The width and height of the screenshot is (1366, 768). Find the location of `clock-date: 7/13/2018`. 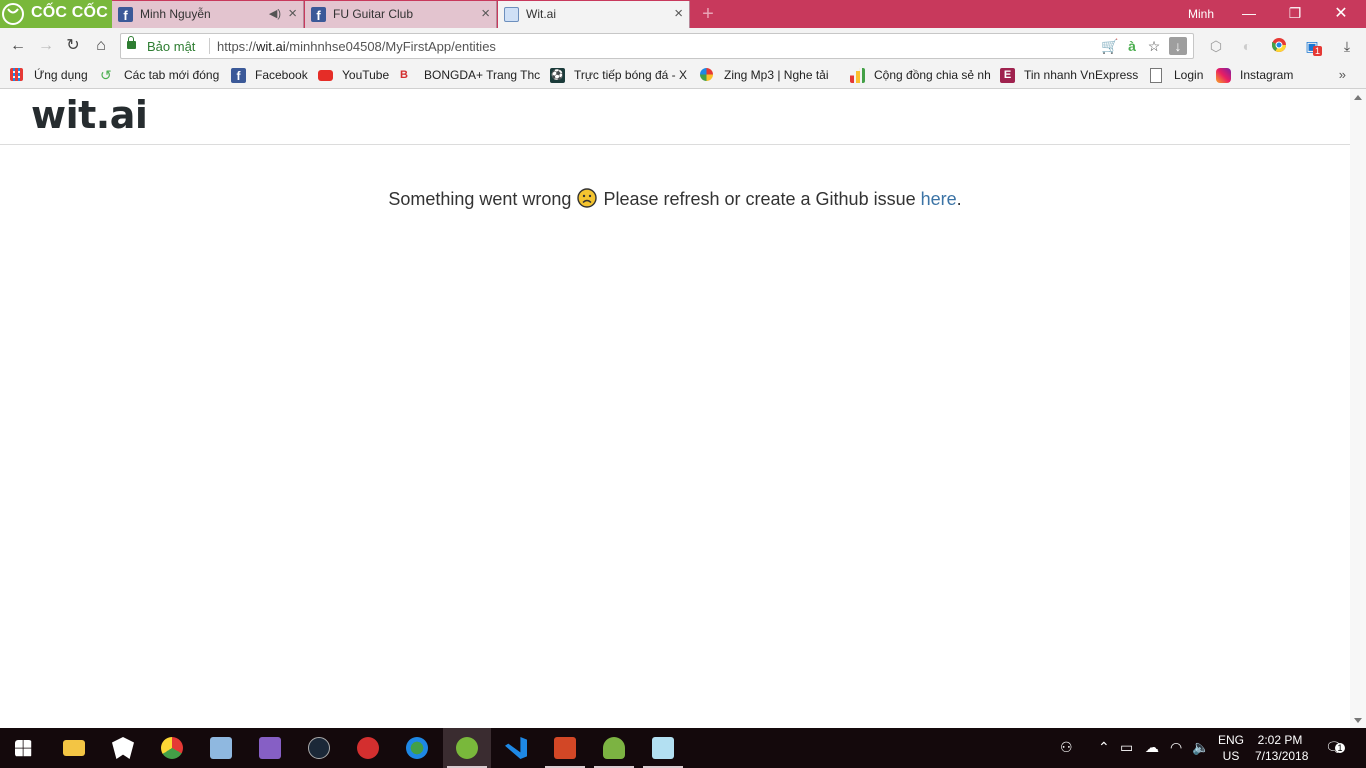

clock-date: 7/13/2018 is located at coordinates (1282, 756).